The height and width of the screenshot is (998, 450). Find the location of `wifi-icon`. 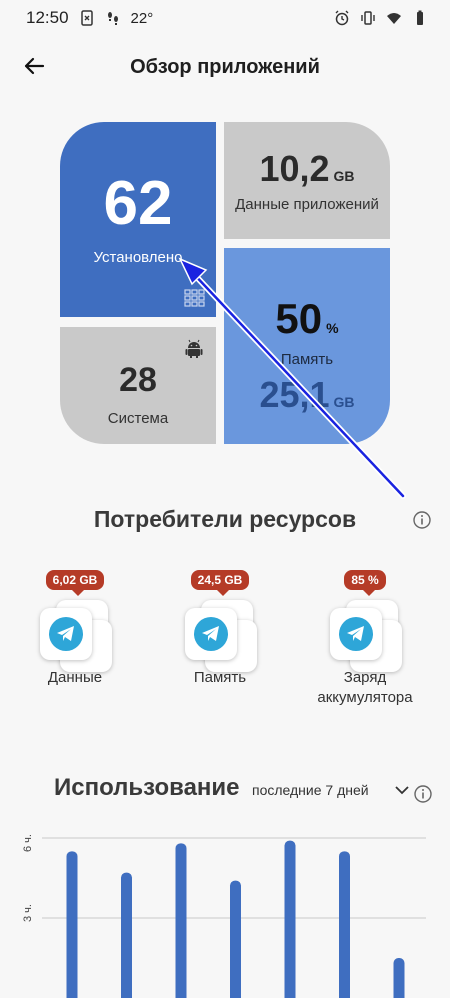

wifi-icon is located at coordinates (394, 18).